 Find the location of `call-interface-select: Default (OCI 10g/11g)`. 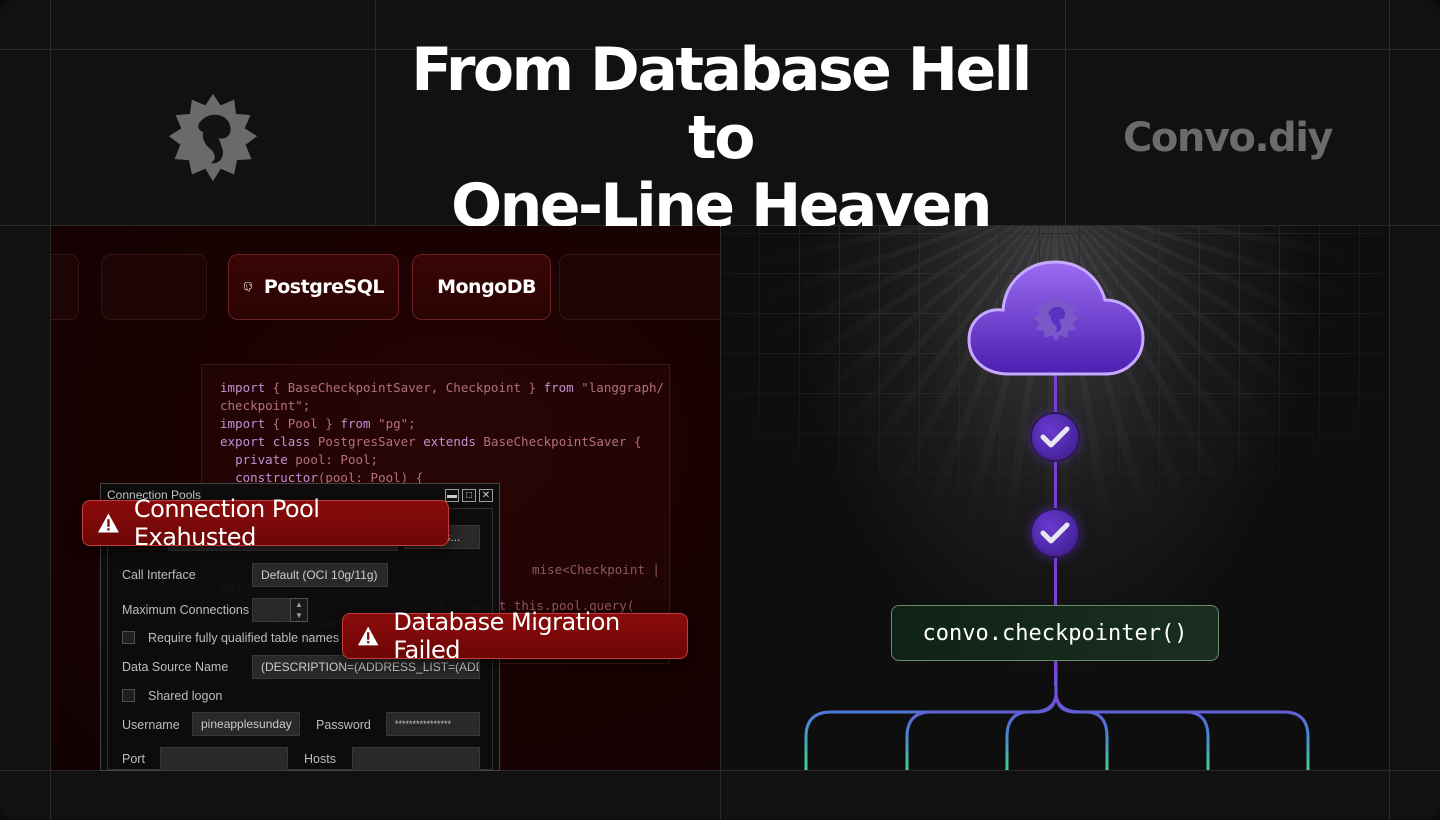

call-interface-select: Default (OCI 10g/11g) is located at coordinates (320, 575).